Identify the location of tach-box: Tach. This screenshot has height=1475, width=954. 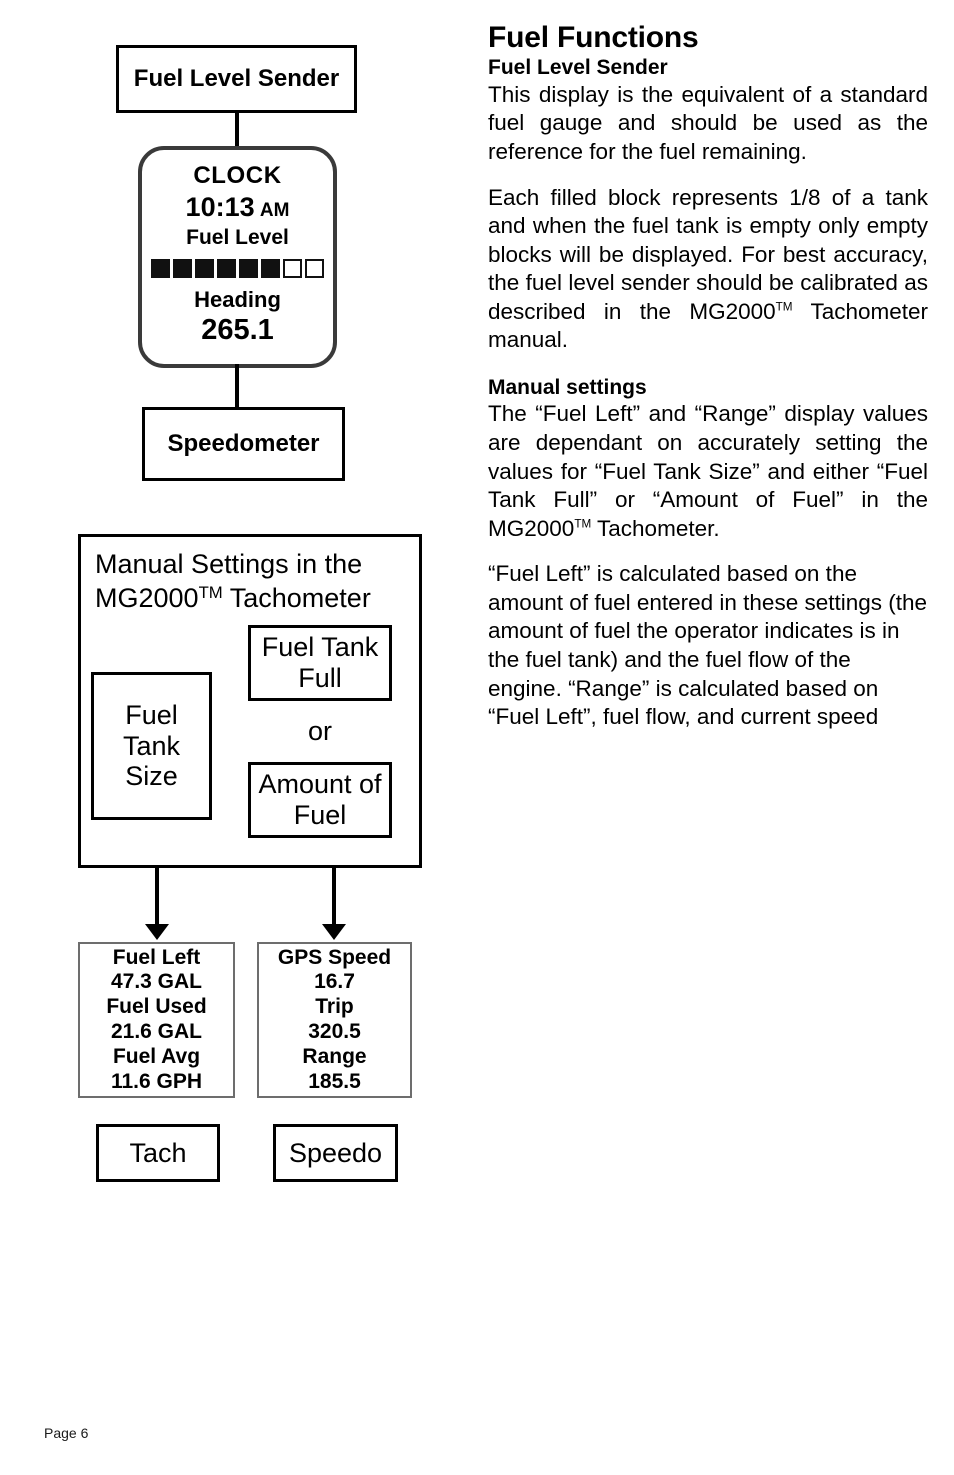
(158, 1153).